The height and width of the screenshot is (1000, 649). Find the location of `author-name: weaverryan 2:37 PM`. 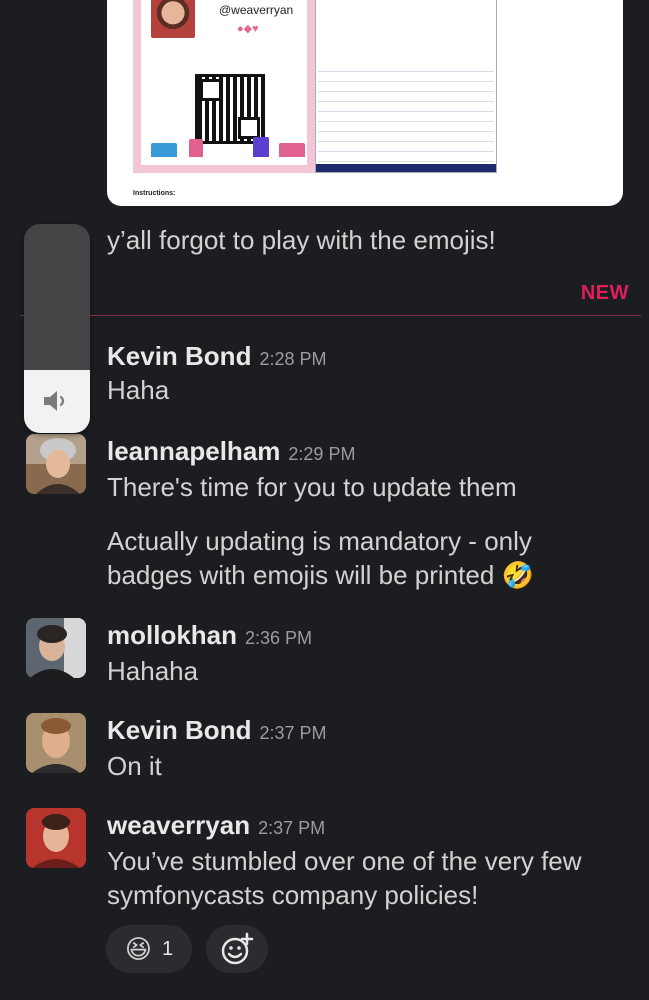

author-name: weaverryan 2:37 PM is located at coordinates (216, 825).